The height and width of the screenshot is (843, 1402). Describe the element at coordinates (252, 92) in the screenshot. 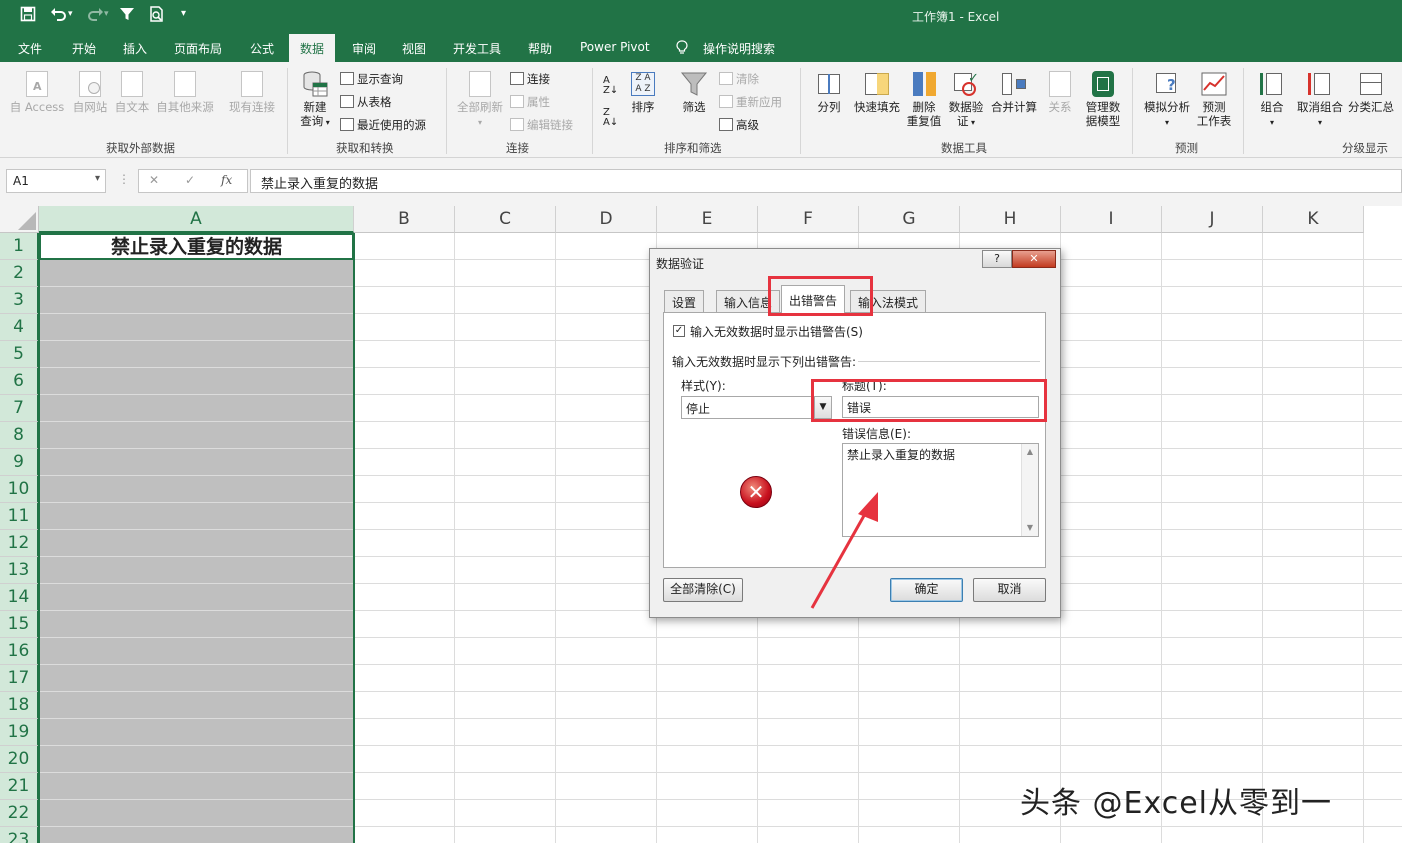

I see `existing-connections-button: 现有连接` at that location.